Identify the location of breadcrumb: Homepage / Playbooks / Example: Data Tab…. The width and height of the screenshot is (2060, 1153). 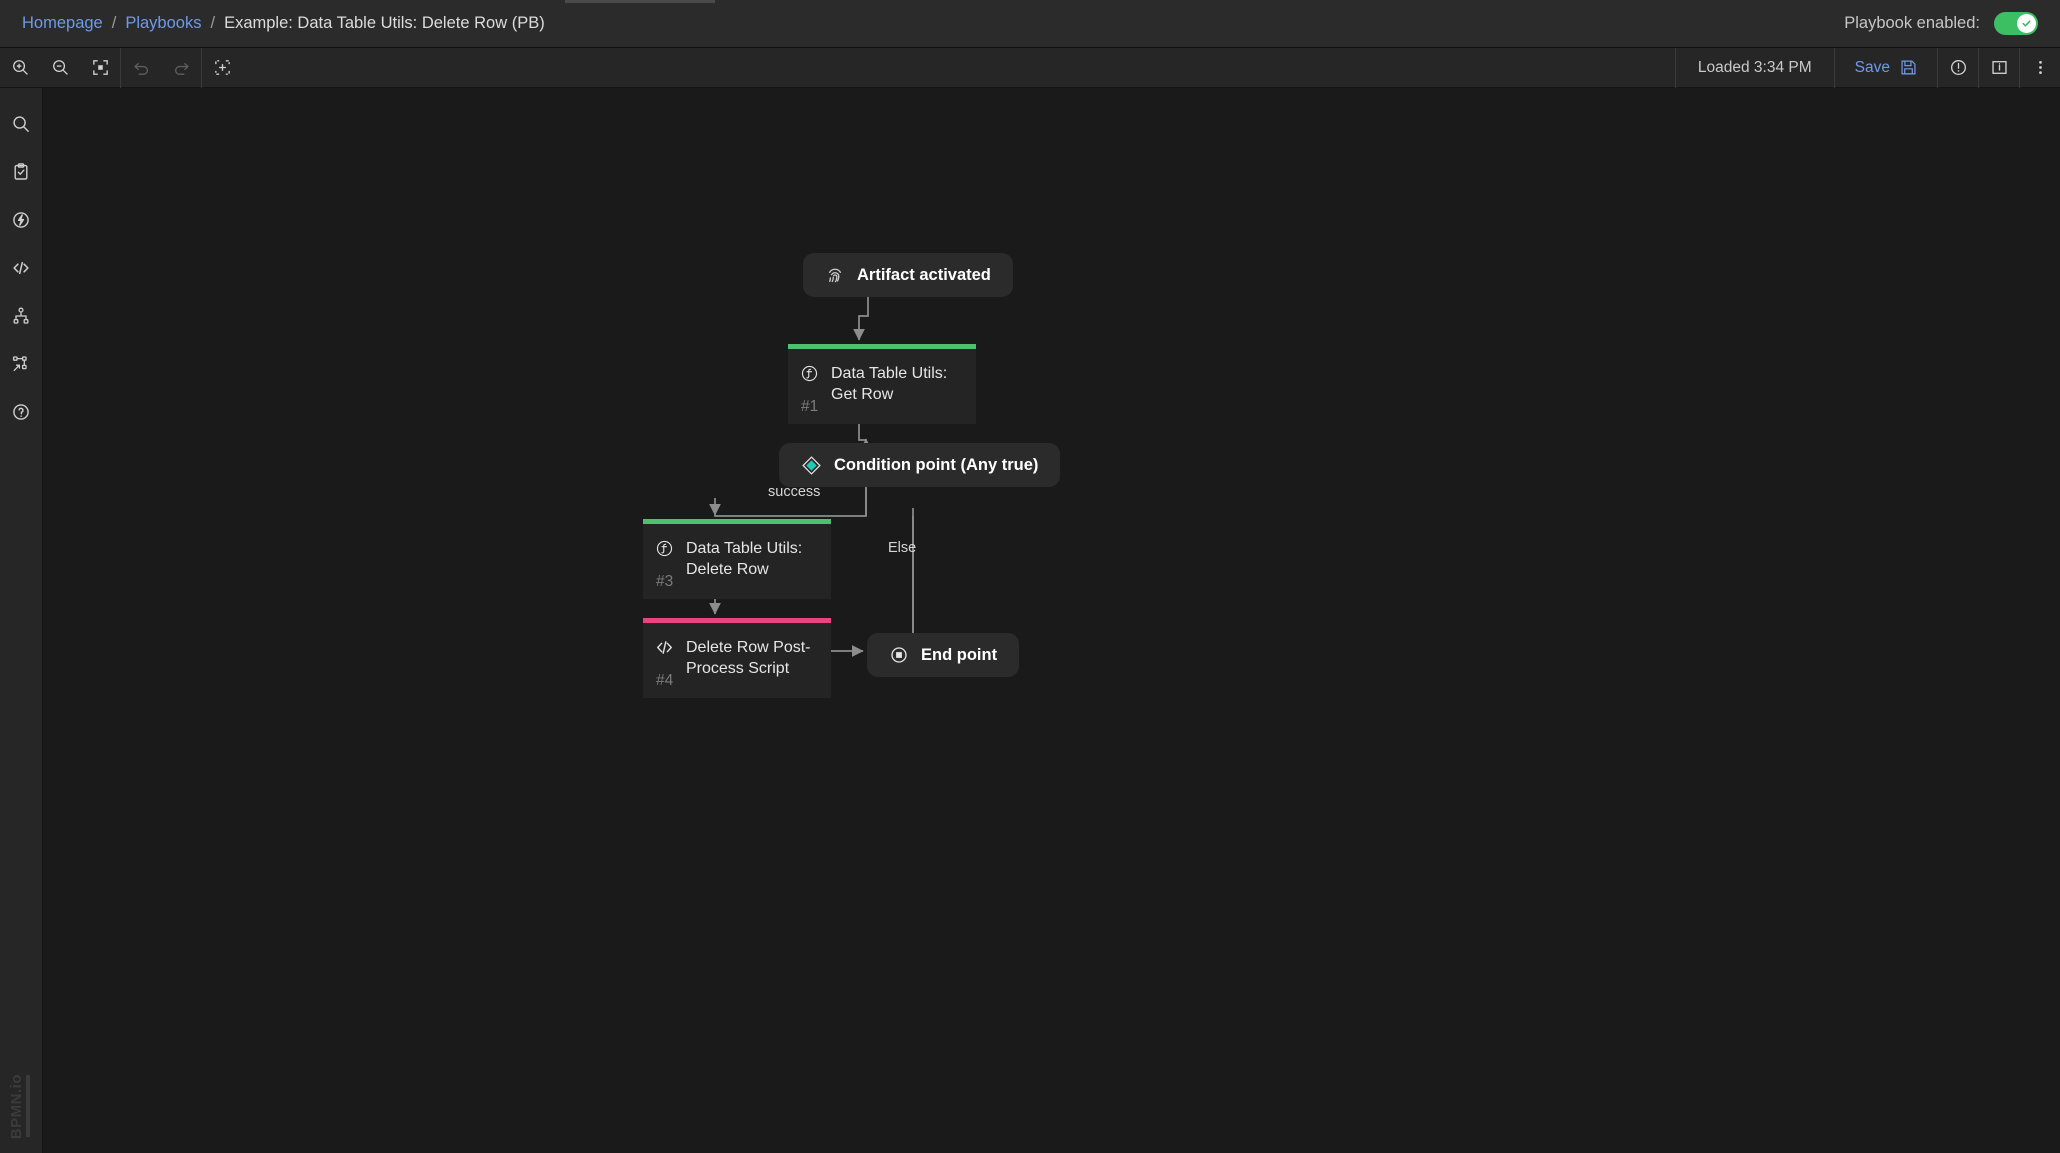
(283, 23).